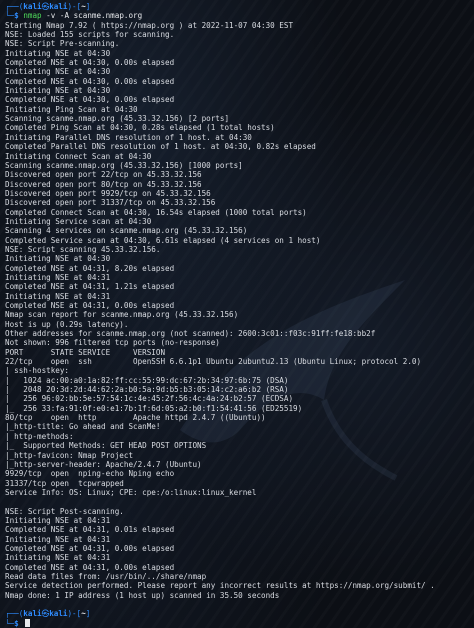  I want to click on output-line: Completed NSE at 04:31, 8.20s elapsed, so click(90, 268).